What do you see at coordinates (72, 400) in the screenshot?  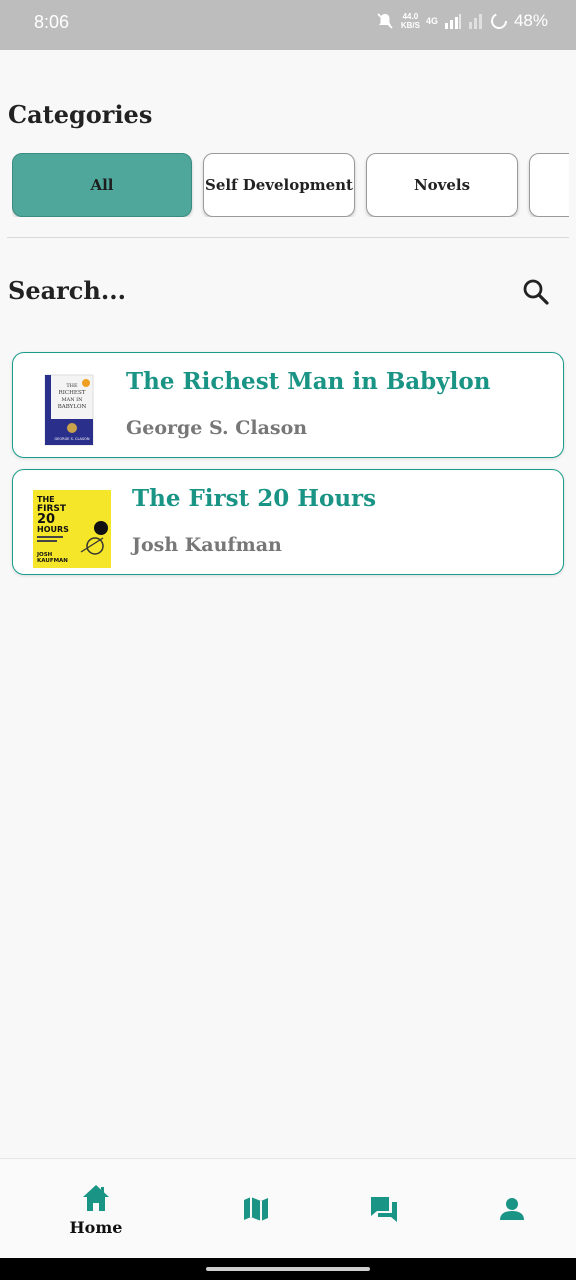 I see `cover-text: MAN IN` at bounding box center [72, 400].